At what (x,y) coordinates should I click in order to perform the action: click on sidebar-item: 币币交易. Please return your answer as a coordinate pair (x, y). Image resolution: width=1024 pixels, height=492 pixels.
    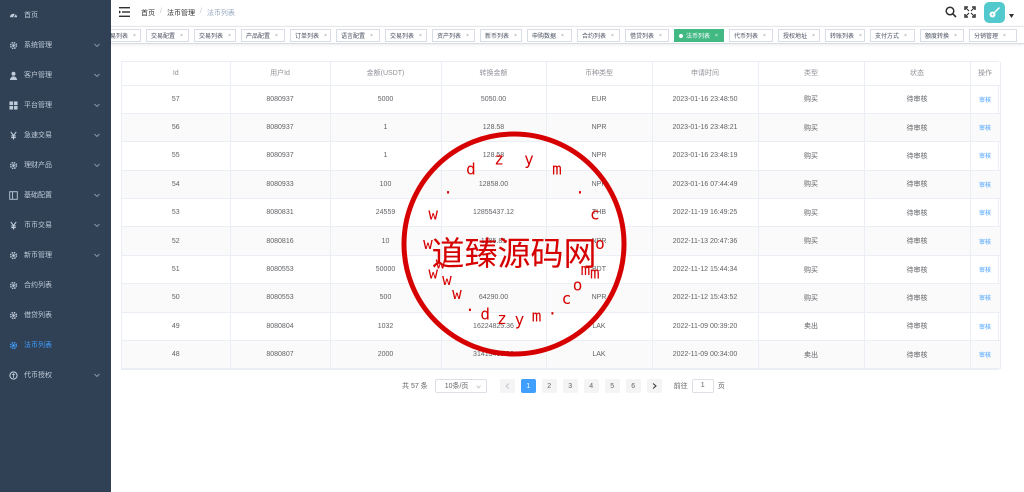
    Looking at the image, I should click on (55, 225).